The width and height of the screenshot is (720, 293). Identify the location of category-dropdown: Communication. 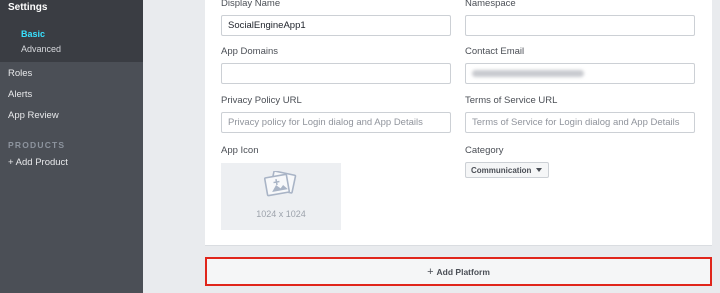
(507, 170).